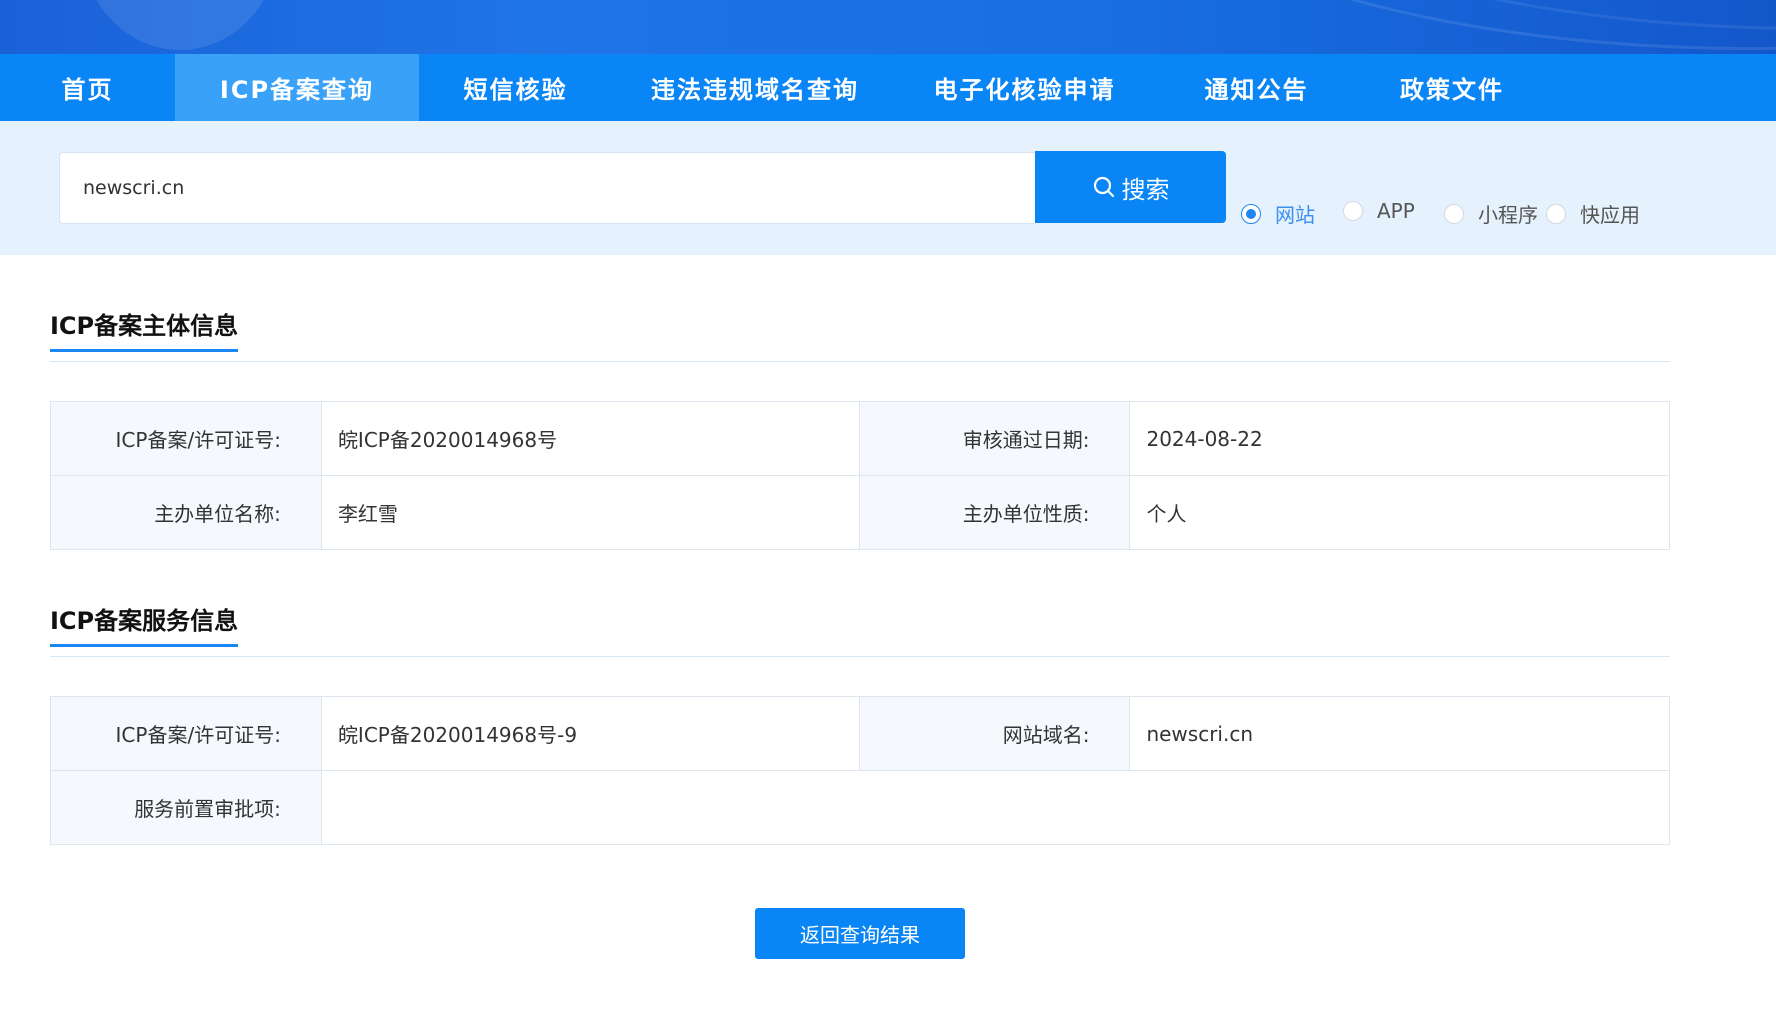 The image size is (1776, 1026). Describe the element at coordinates (186, 512) in the screenshot. I see `org-name-label: 主办单位名称:` at that location.